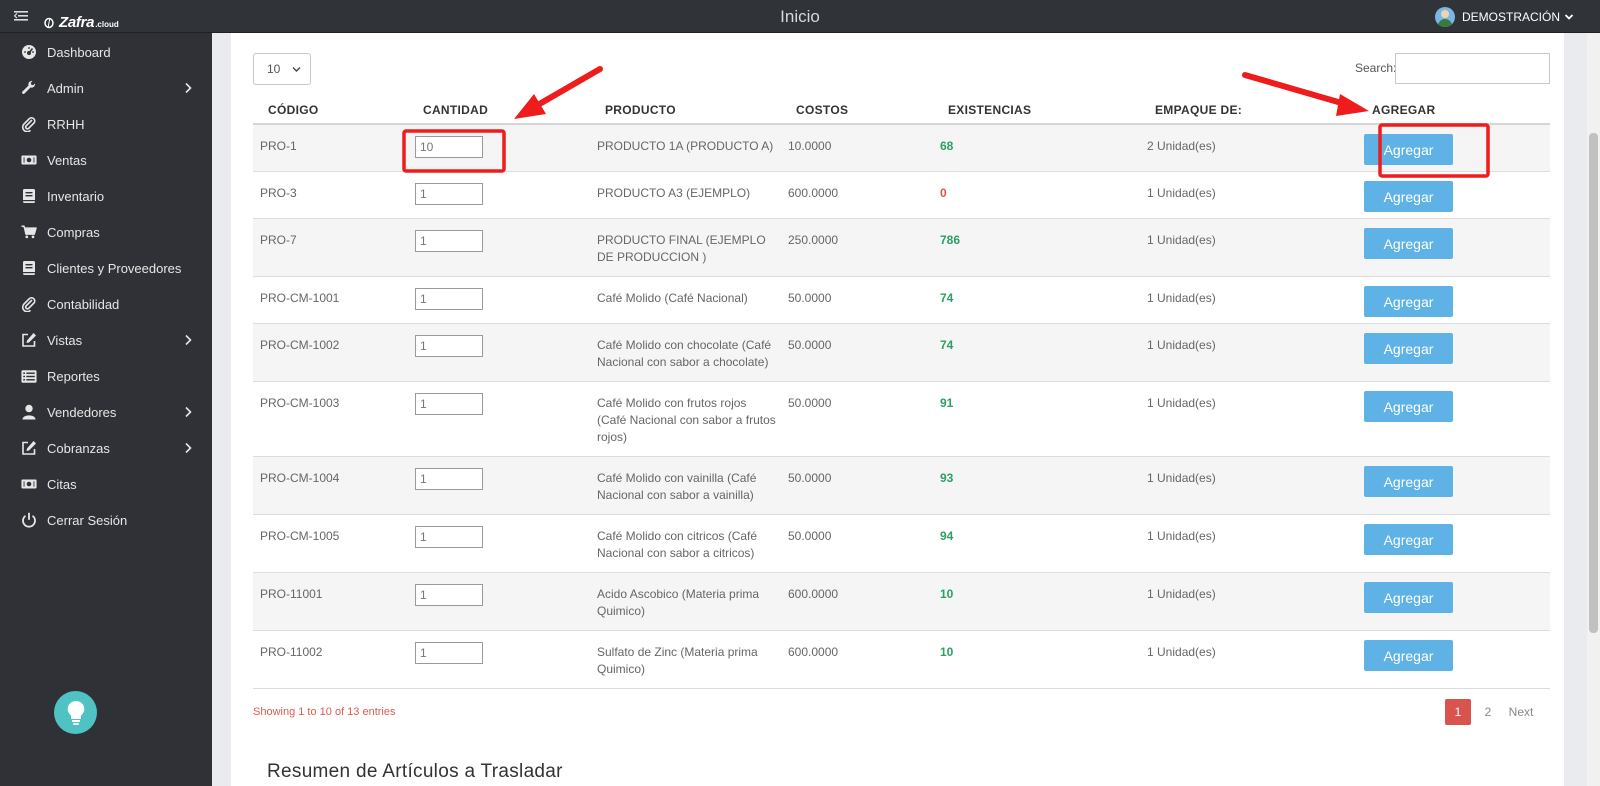 The width and height of the screenshot is (1600, 786). I want to click on app-logo: Zafra .cloud, so click(81, 21).